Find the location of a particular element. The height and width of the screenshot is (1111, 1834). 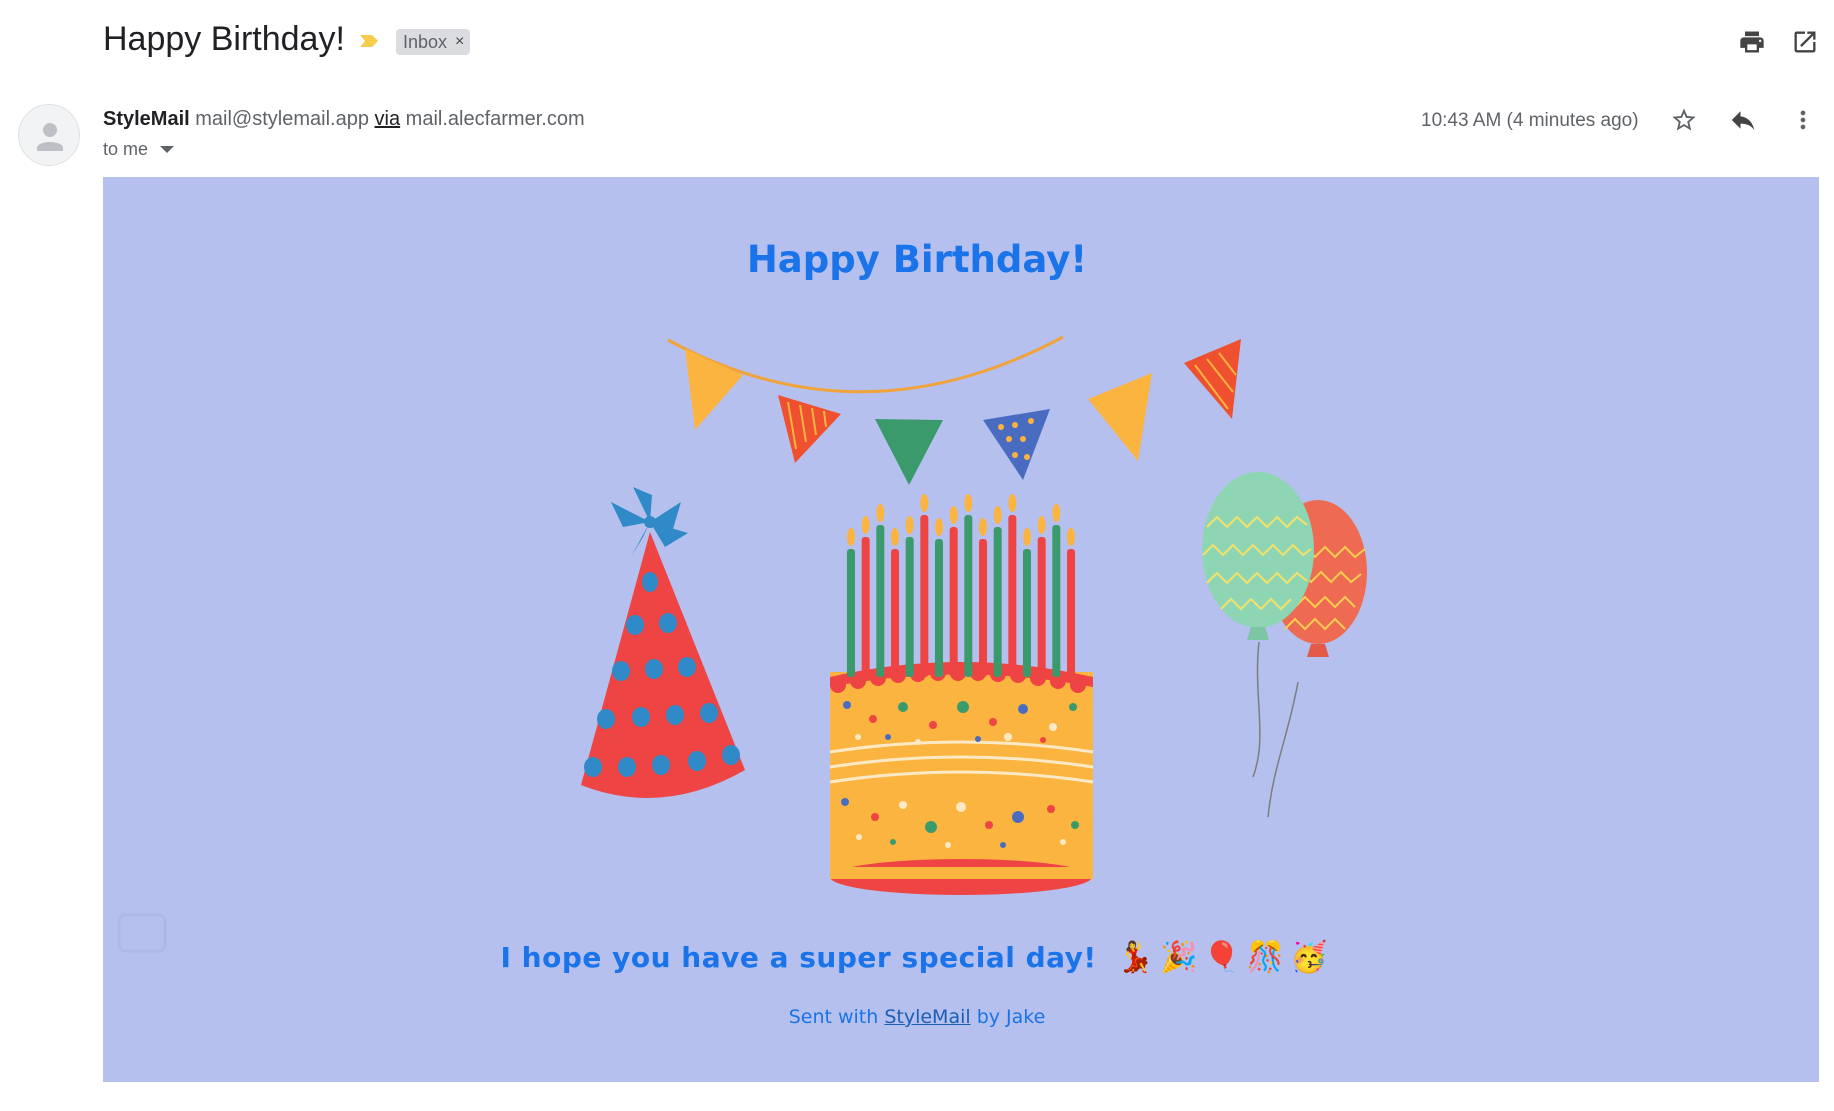

inbox-label-chip: Inbox × is located at coordinates (433, 42).